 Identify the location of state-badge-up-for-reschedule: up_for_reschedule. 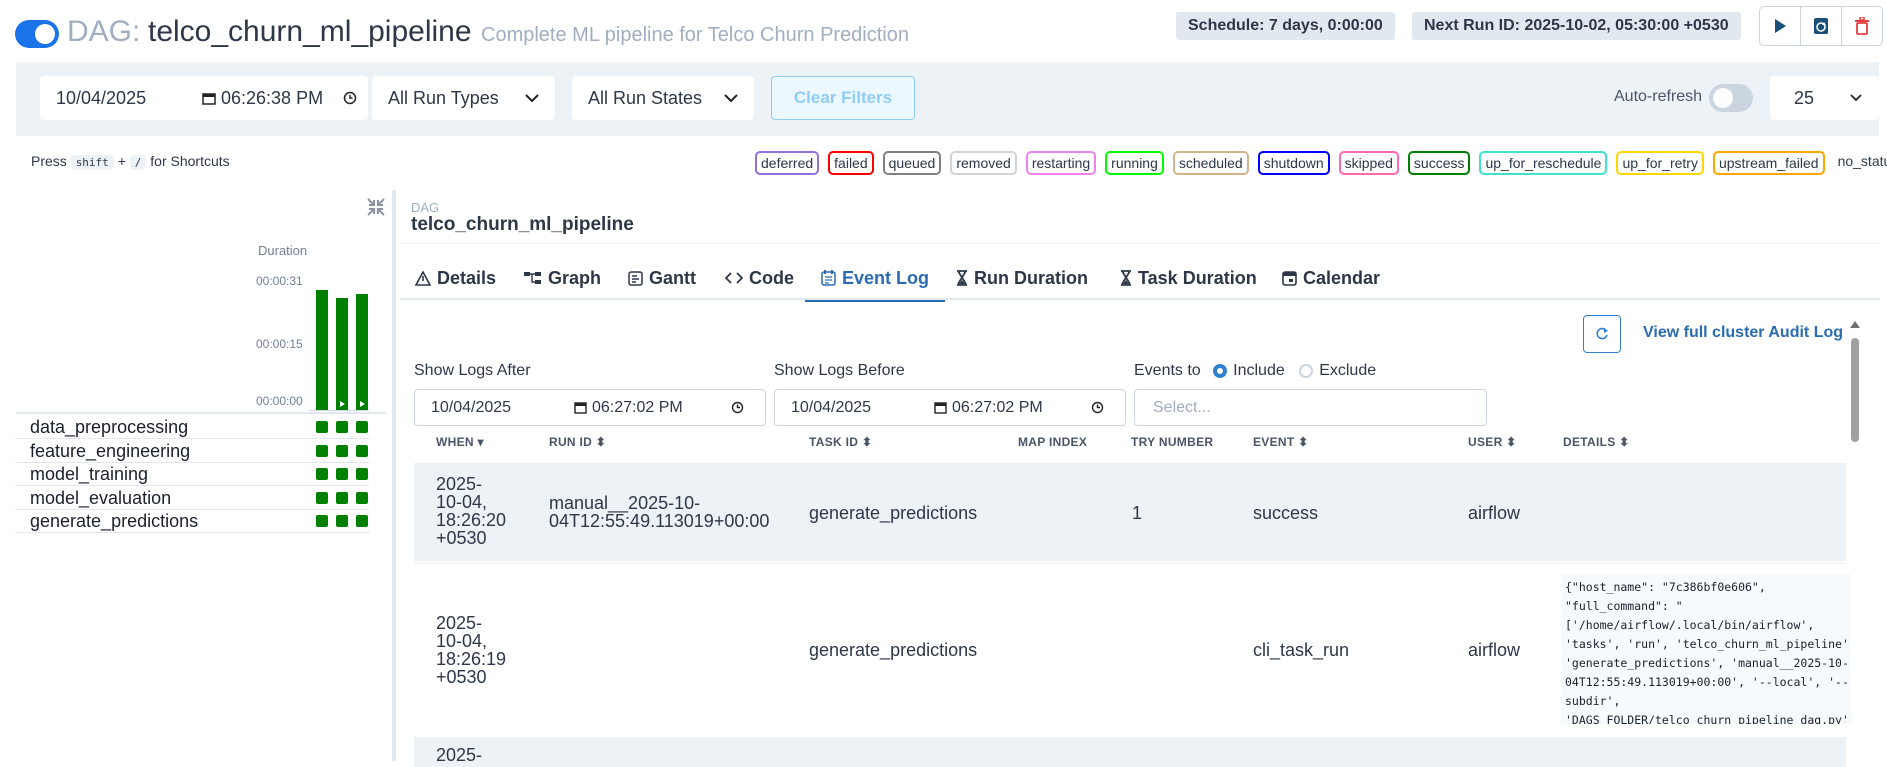
(1543, 163).